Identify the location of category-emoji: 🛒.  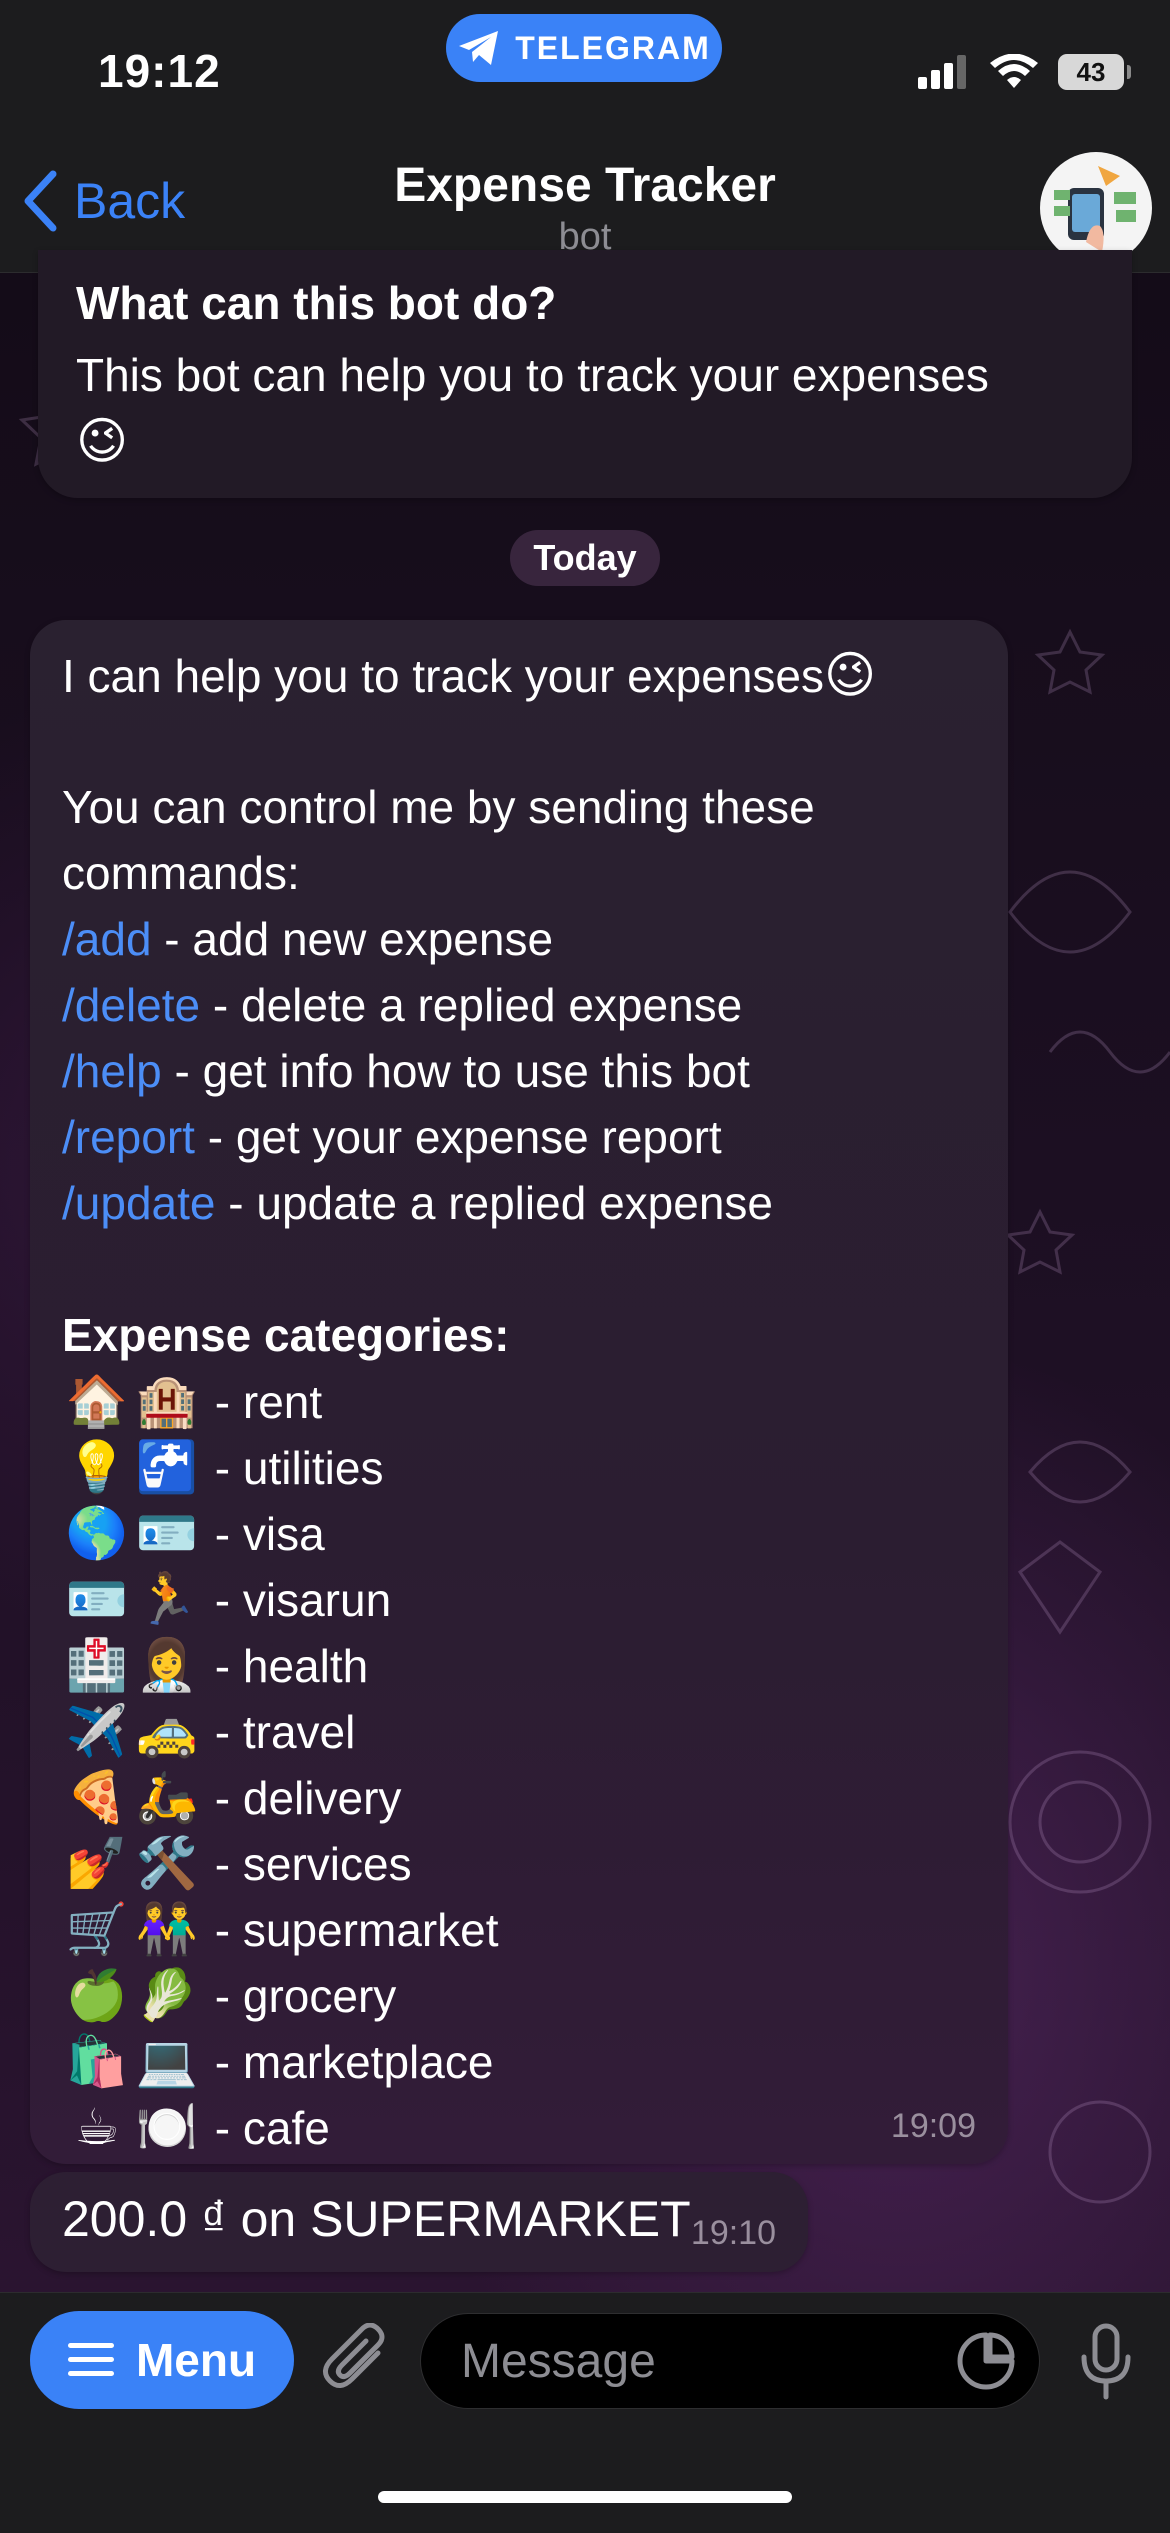
(97, 1929).